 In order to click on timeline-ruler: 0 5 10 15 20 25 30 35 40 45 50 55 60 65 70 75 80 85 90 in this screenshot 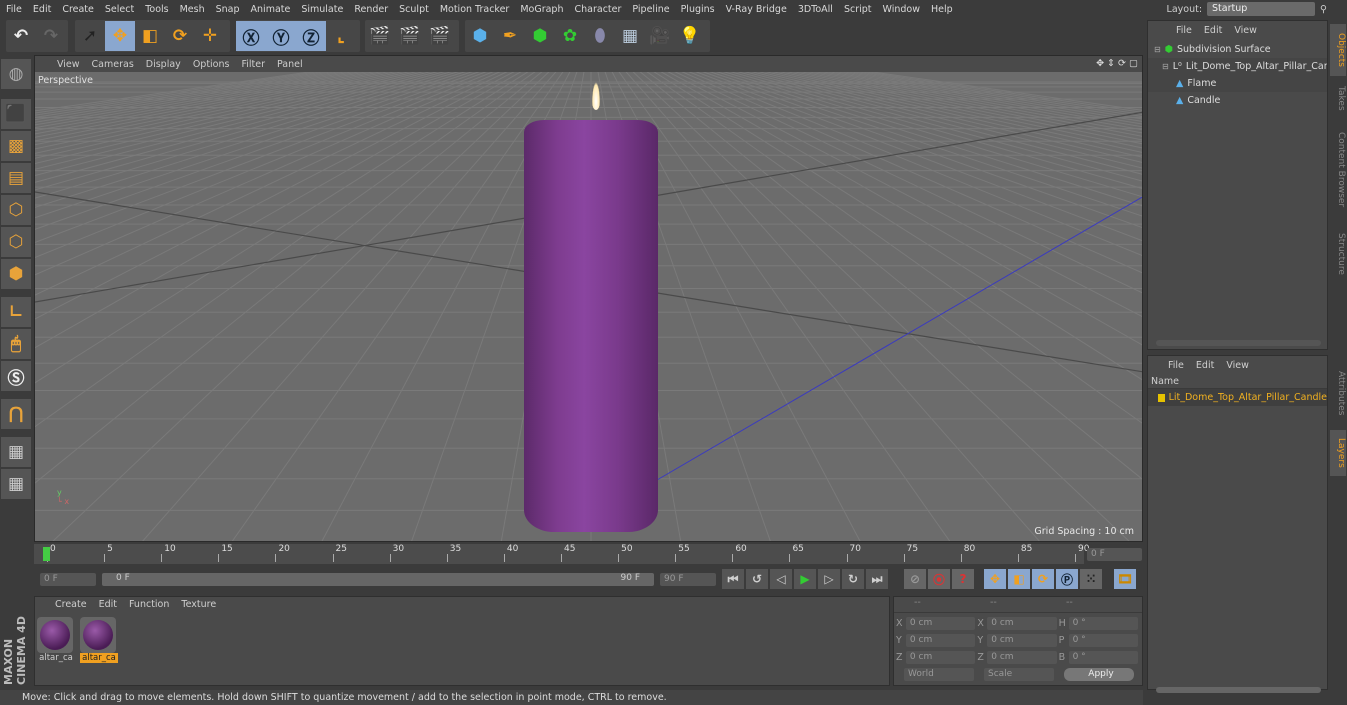, I will do `click(561, 554)`.